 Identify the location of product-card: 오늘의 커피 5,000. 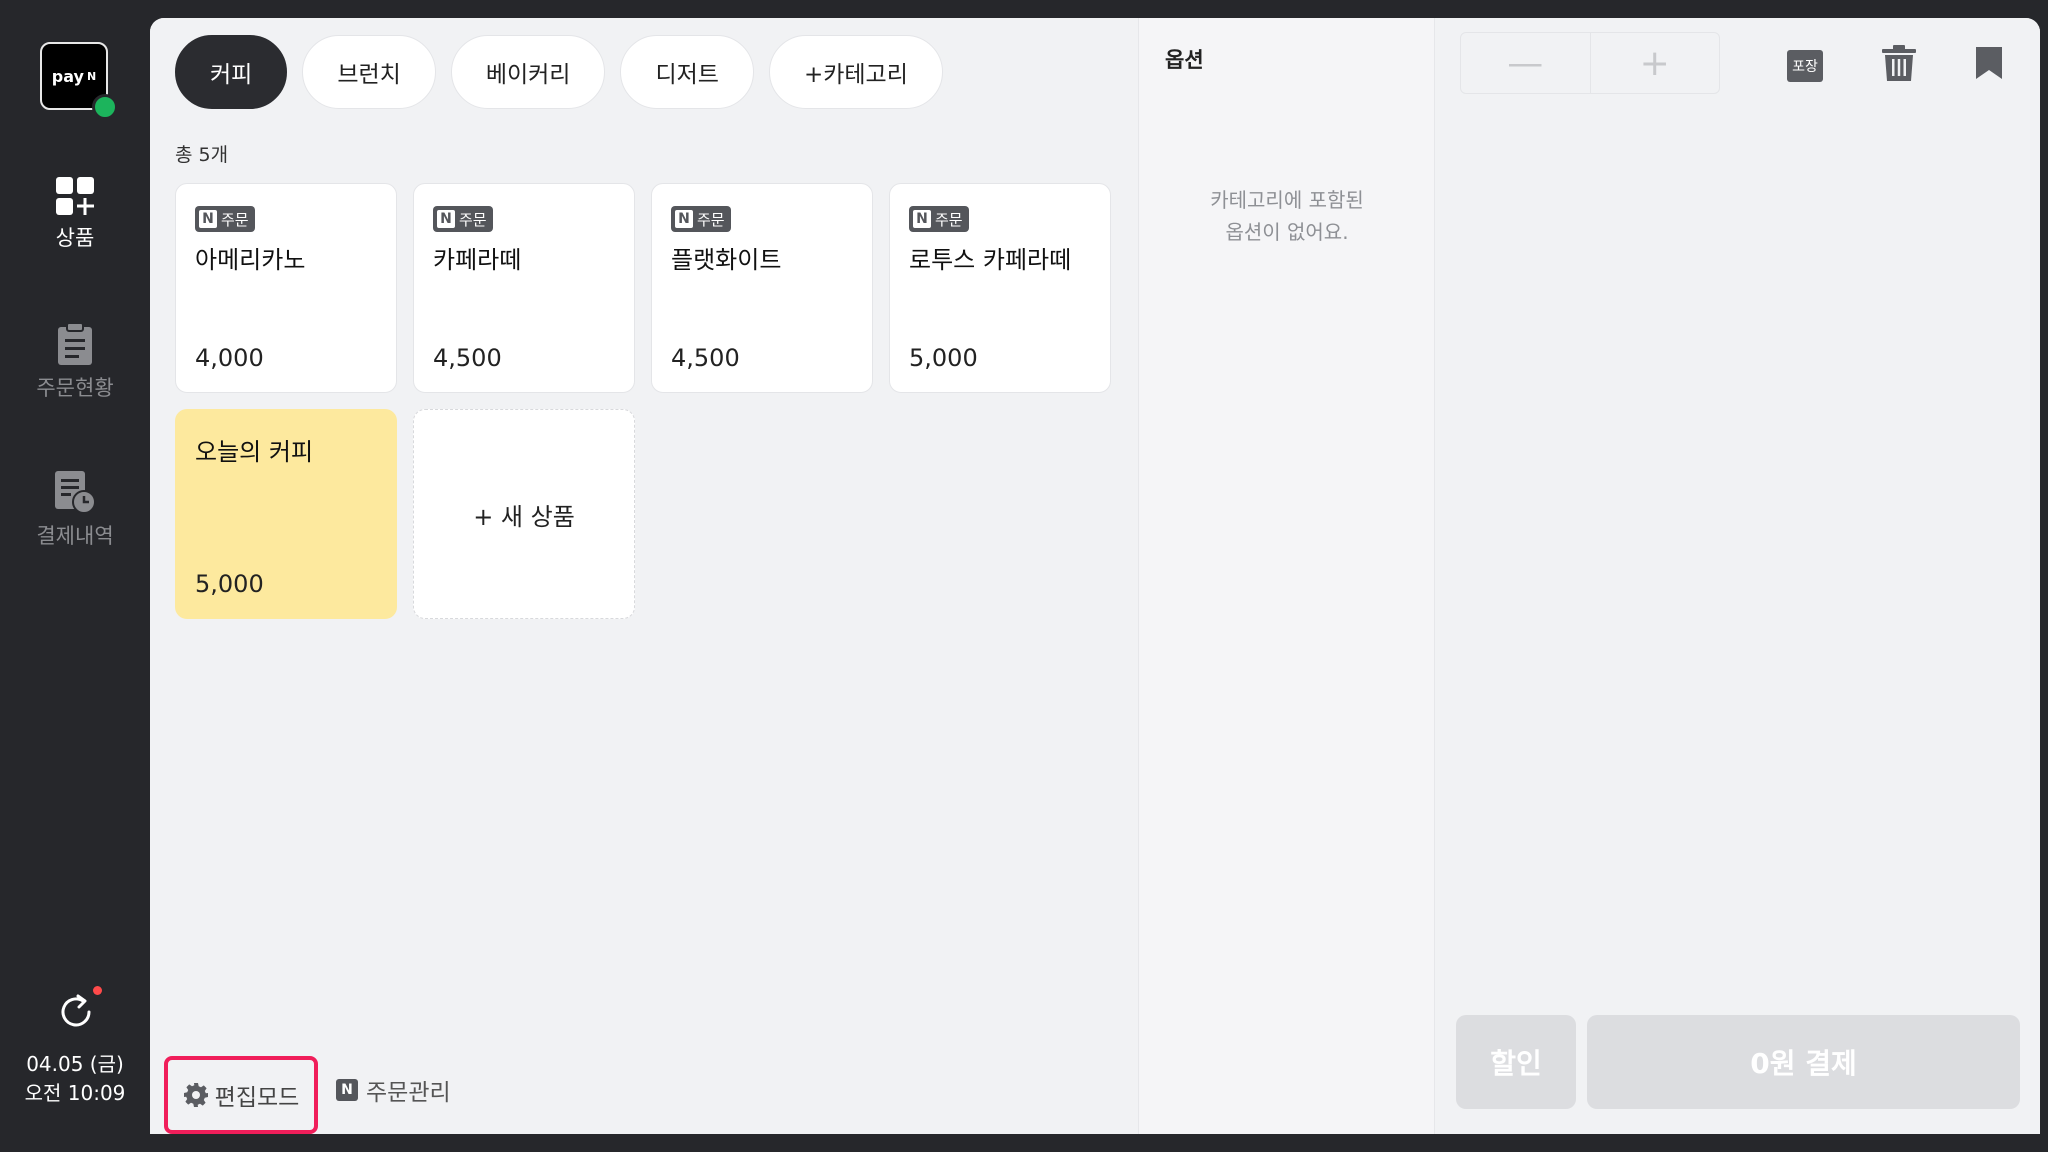
(286, 514).